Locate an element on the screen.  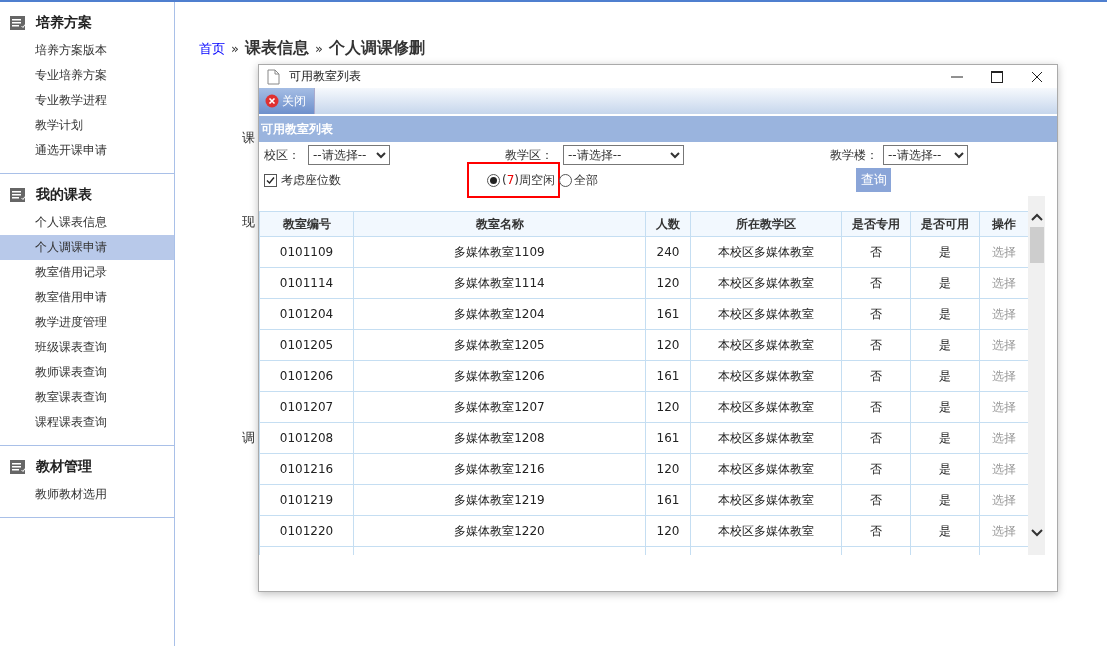
sidebar-item: 个人课表信息 is located at coordinates (87, 222).